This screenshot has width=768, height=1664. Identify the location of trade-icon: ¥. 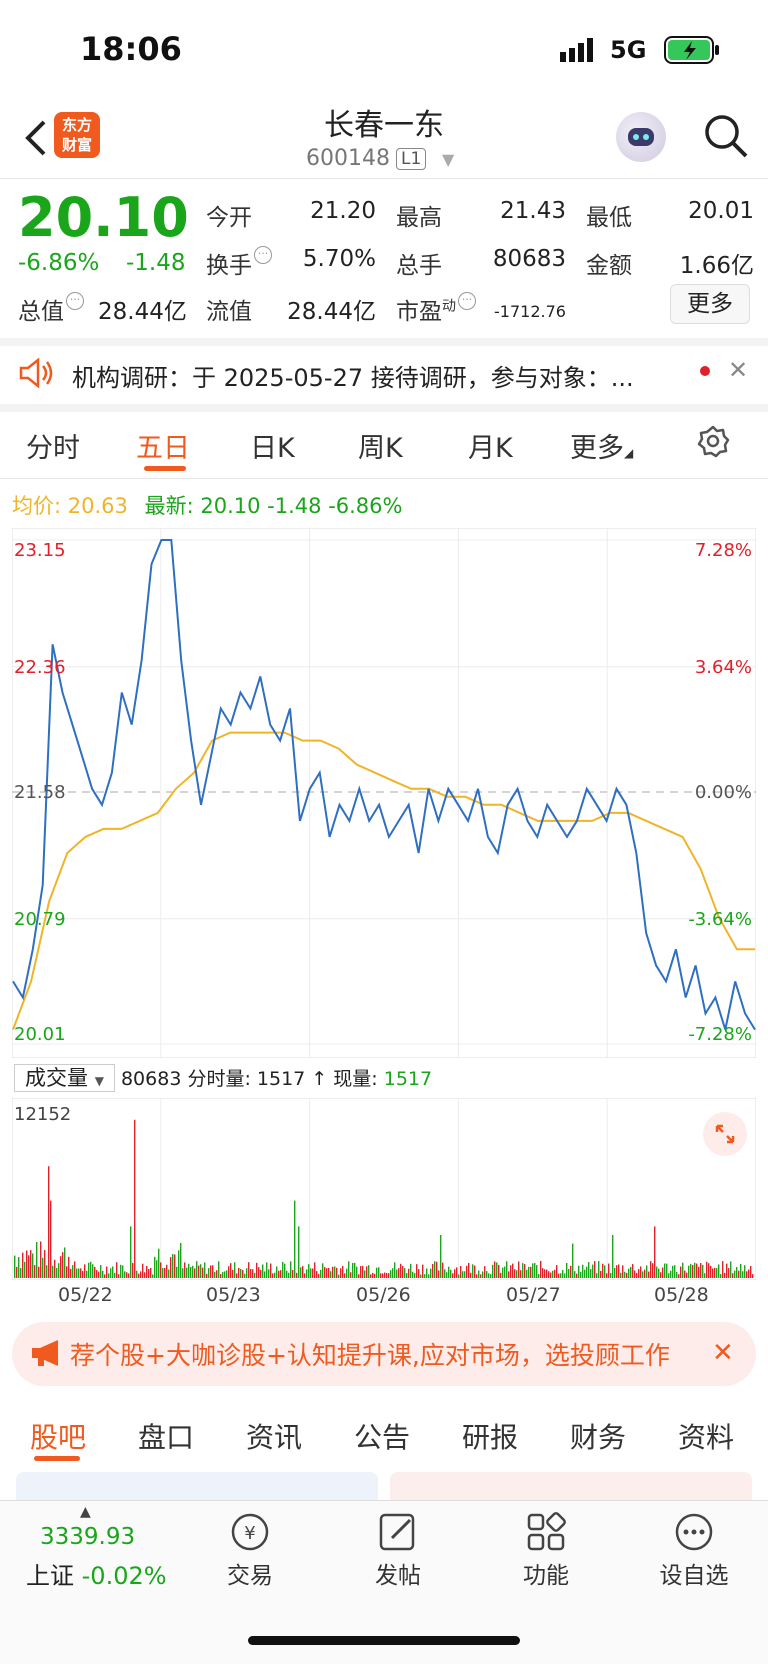
(250, 1534).